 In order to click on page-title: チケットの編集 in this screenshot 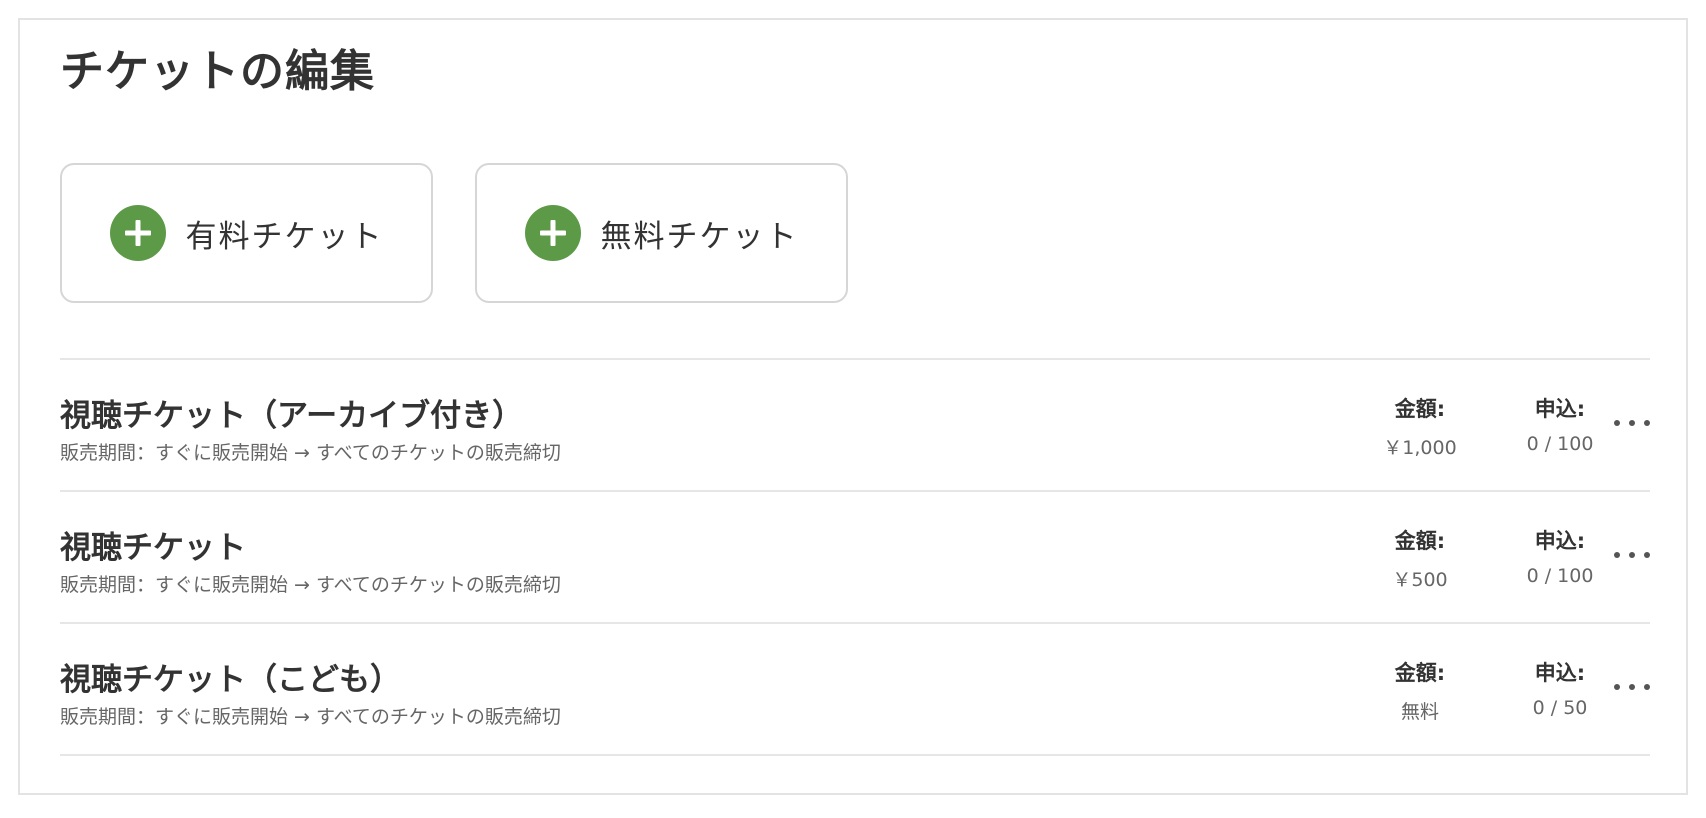, I will do `click(217, 71)`.